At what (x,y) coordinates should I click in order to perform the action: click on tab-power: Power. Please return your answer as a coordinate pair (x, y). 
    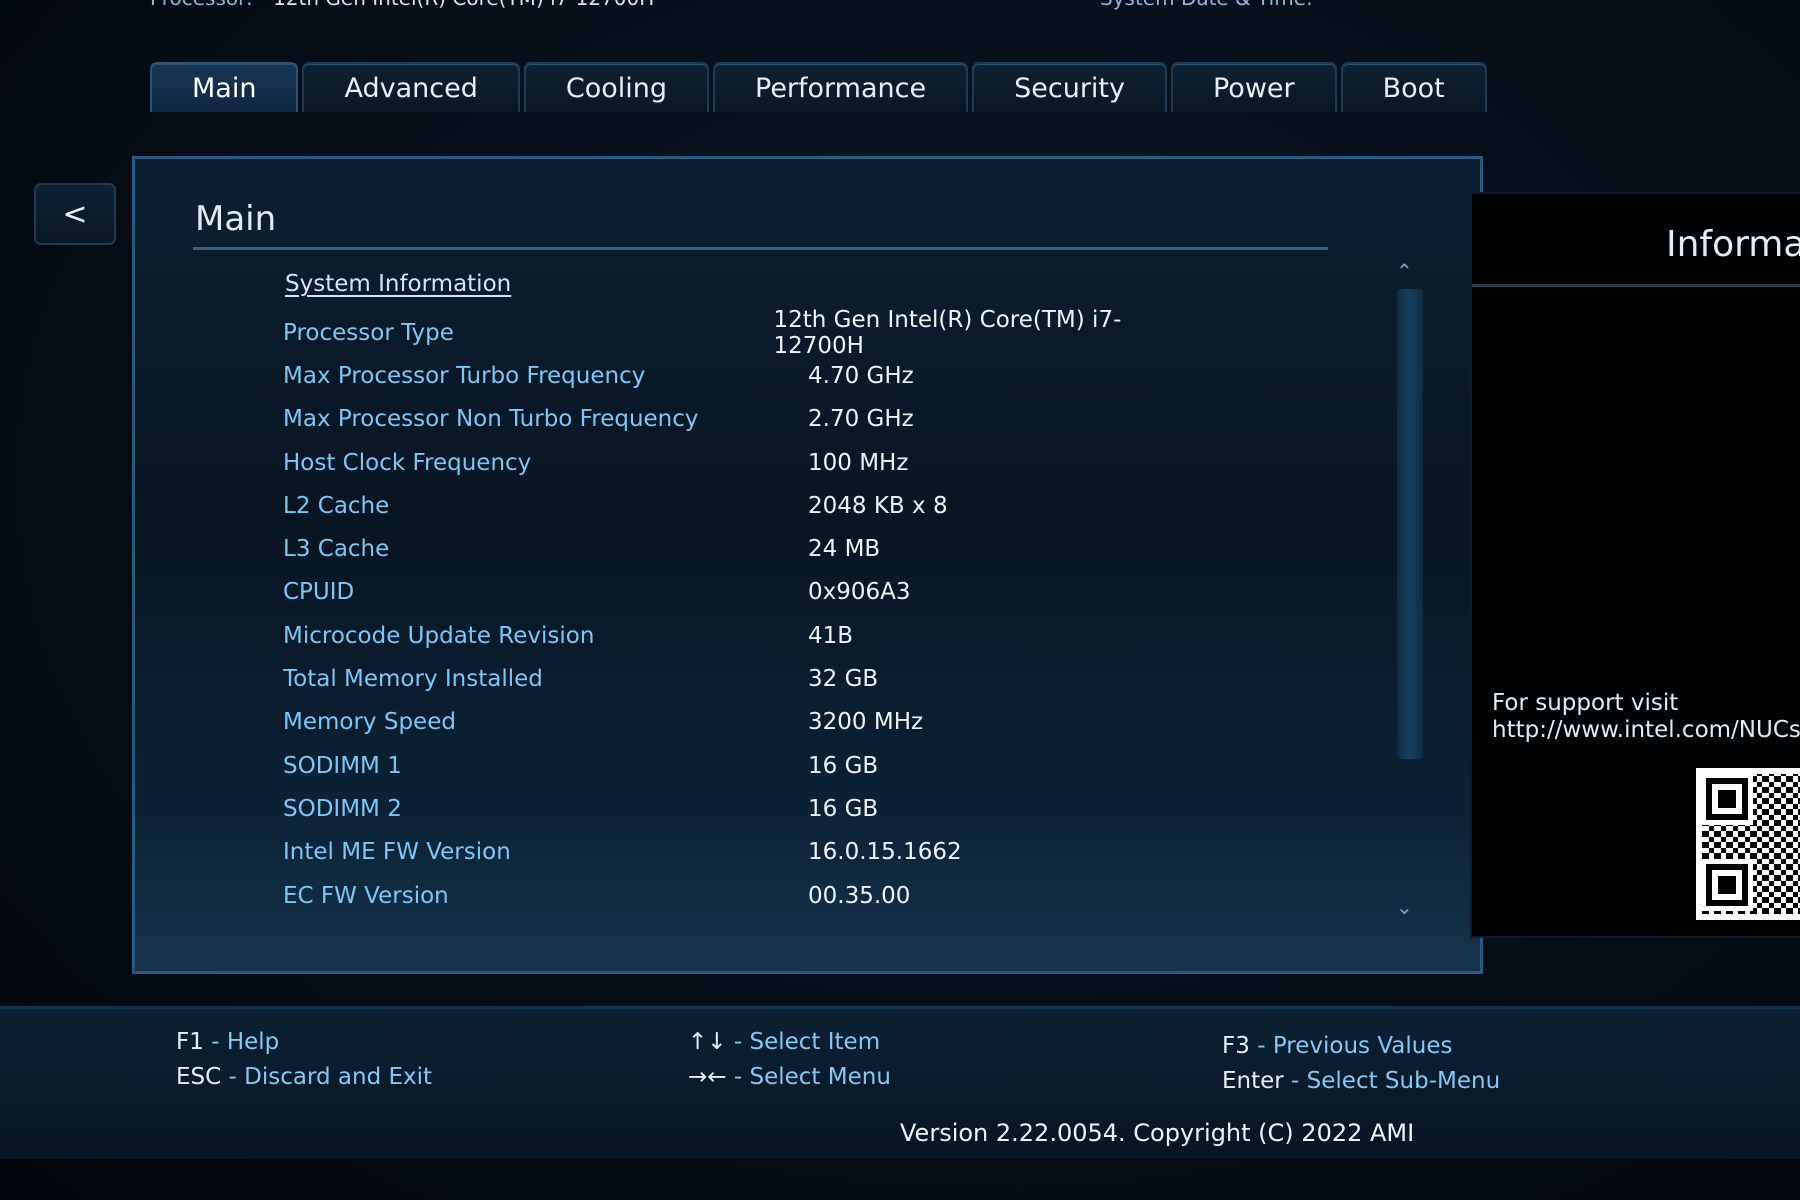
    Looking at the image, I should click on (1253, 87).